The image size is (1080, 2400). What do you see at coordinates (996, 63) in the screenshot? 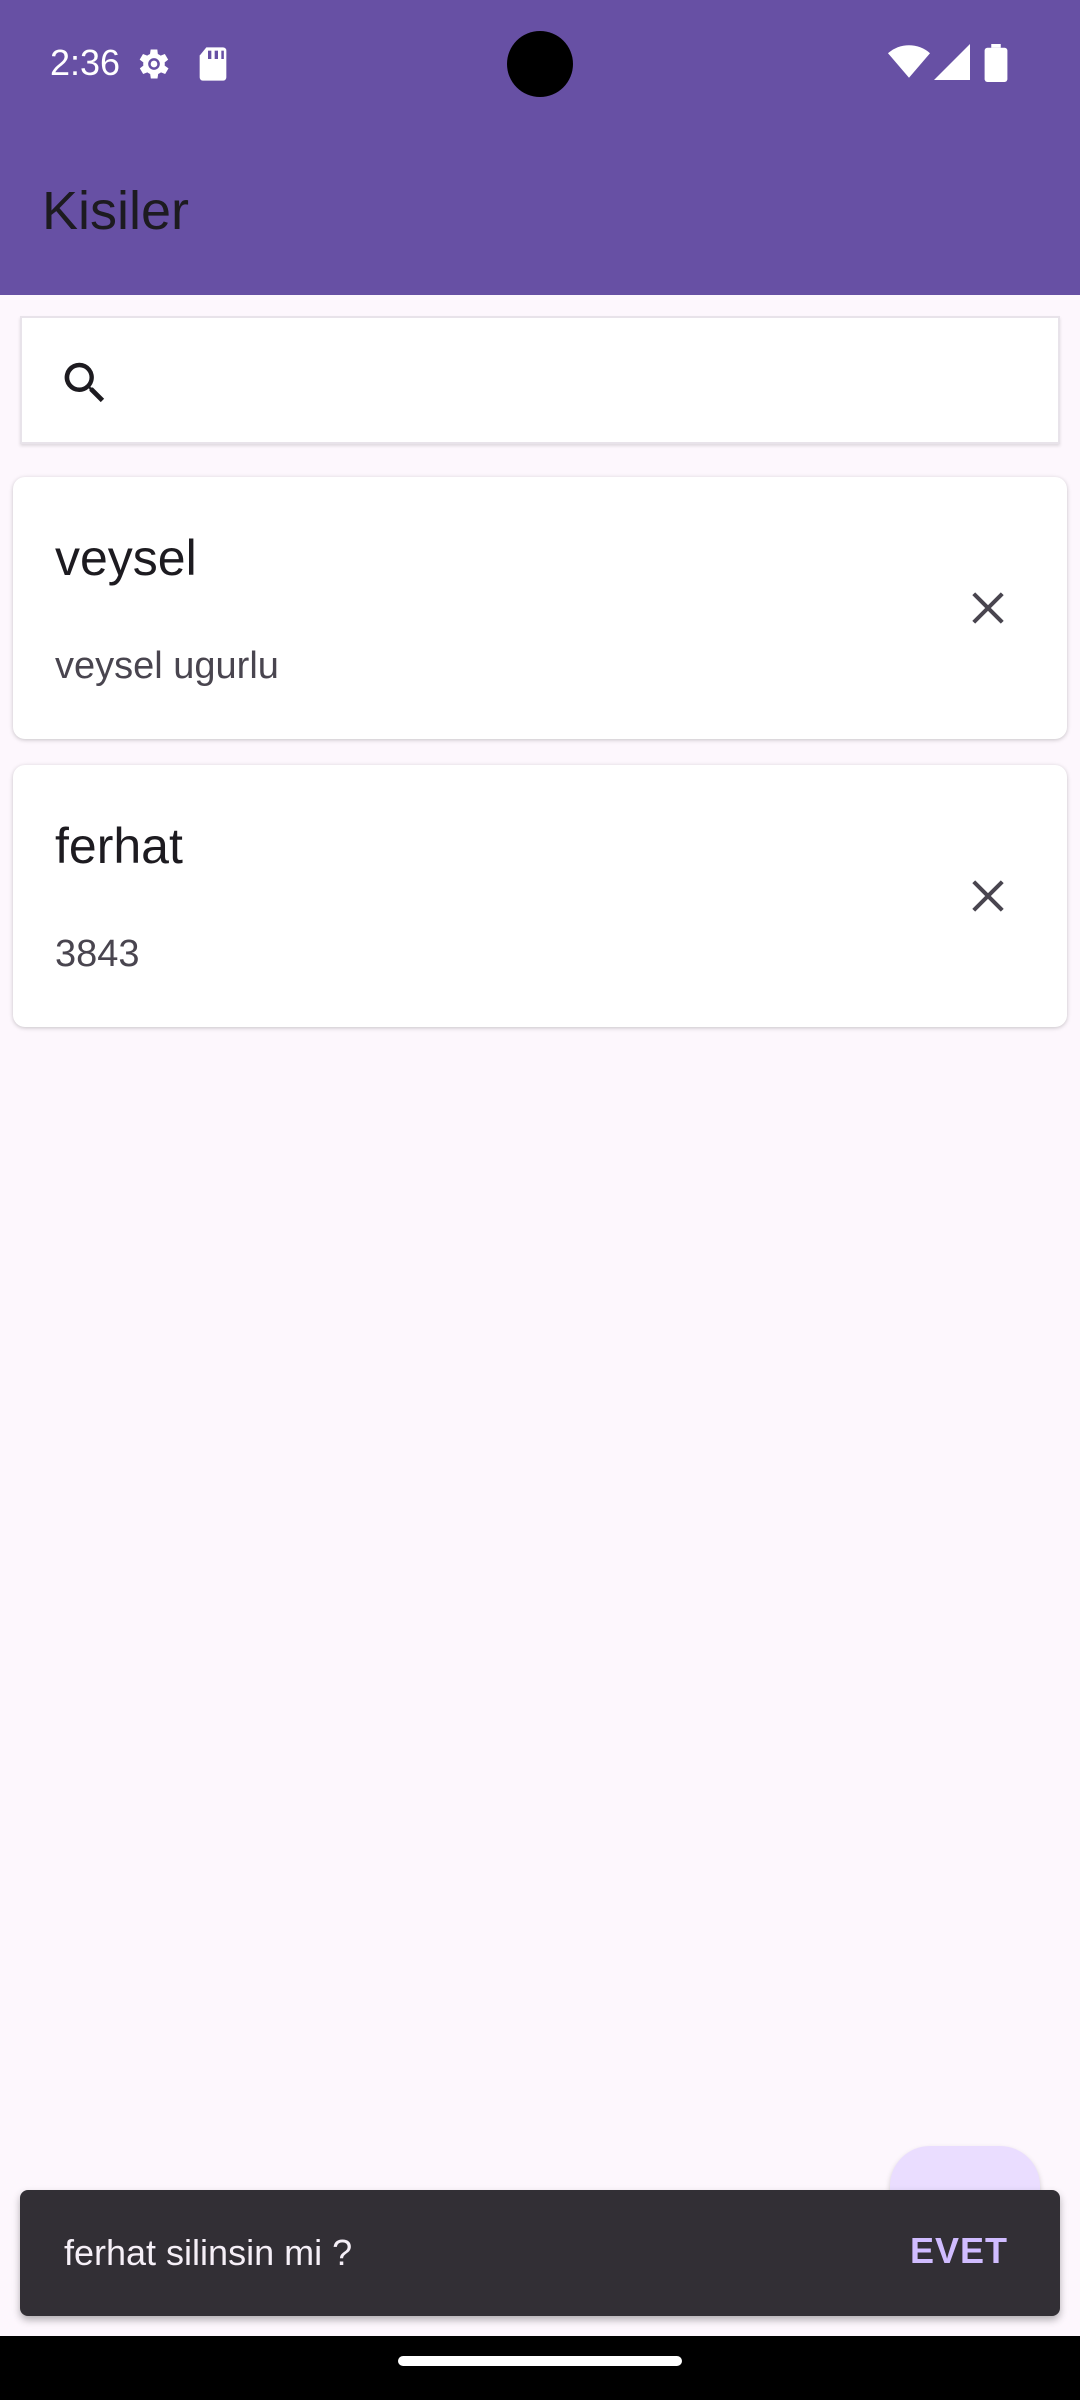
I see `battery-icon` at bounding box center [996, 63].